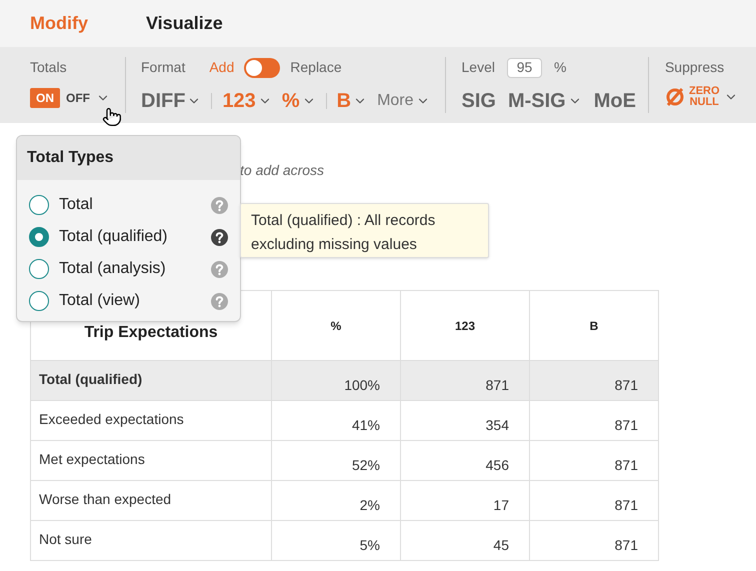  I want to click on level-field: 95, so click(524, 68).